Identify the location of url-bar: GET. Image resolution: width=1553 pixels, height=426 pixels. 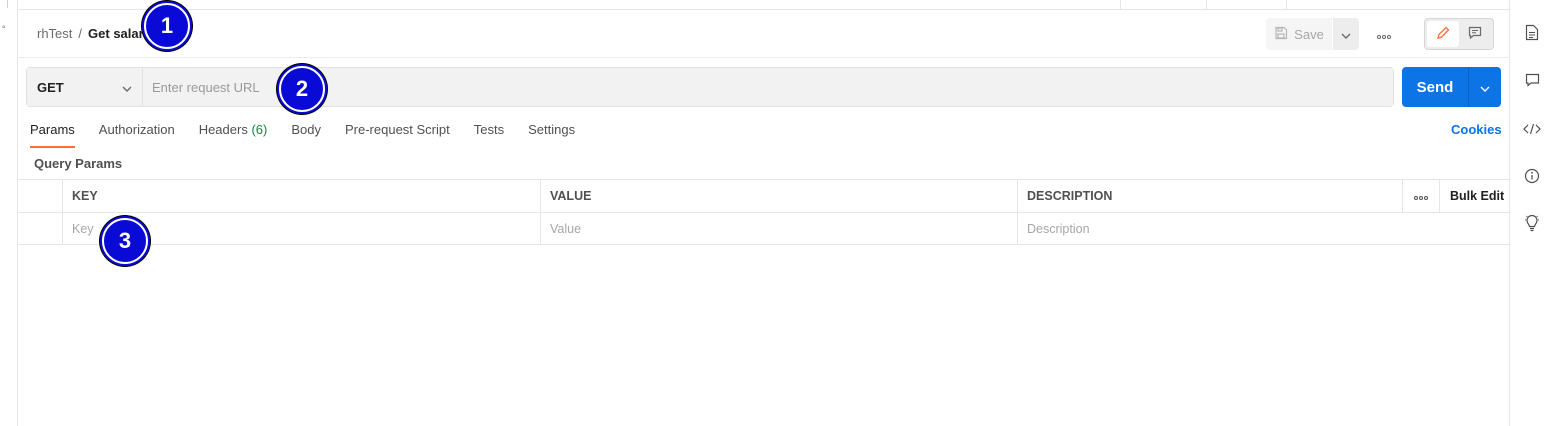
(710, 87).